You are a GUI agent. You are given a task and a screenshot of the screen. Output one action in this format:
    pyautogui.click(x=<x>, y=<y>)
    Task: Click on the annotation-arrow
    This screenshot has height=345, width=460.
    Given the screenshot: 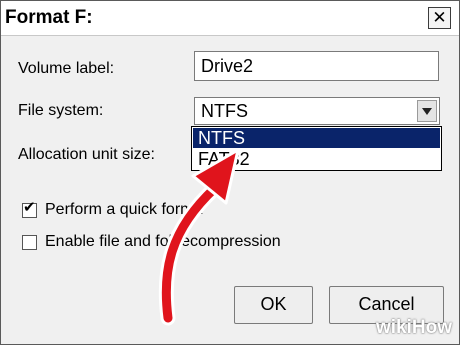 What is the action you would take?
    pyautogui.click(x=199, y=237)
    